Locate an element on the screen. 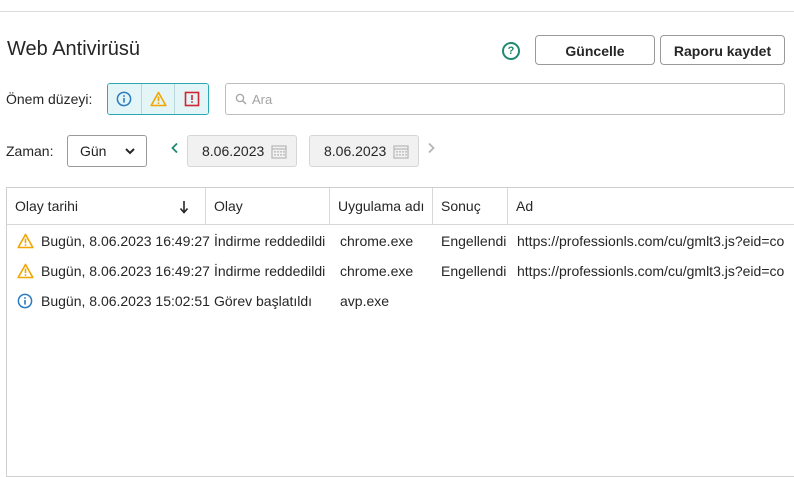 Image resolution: width=794 pixels, height=477 pixels. cell-event-date: Bugün, 8.06.2023 15:02:51 is located at coordinates (125, 301).